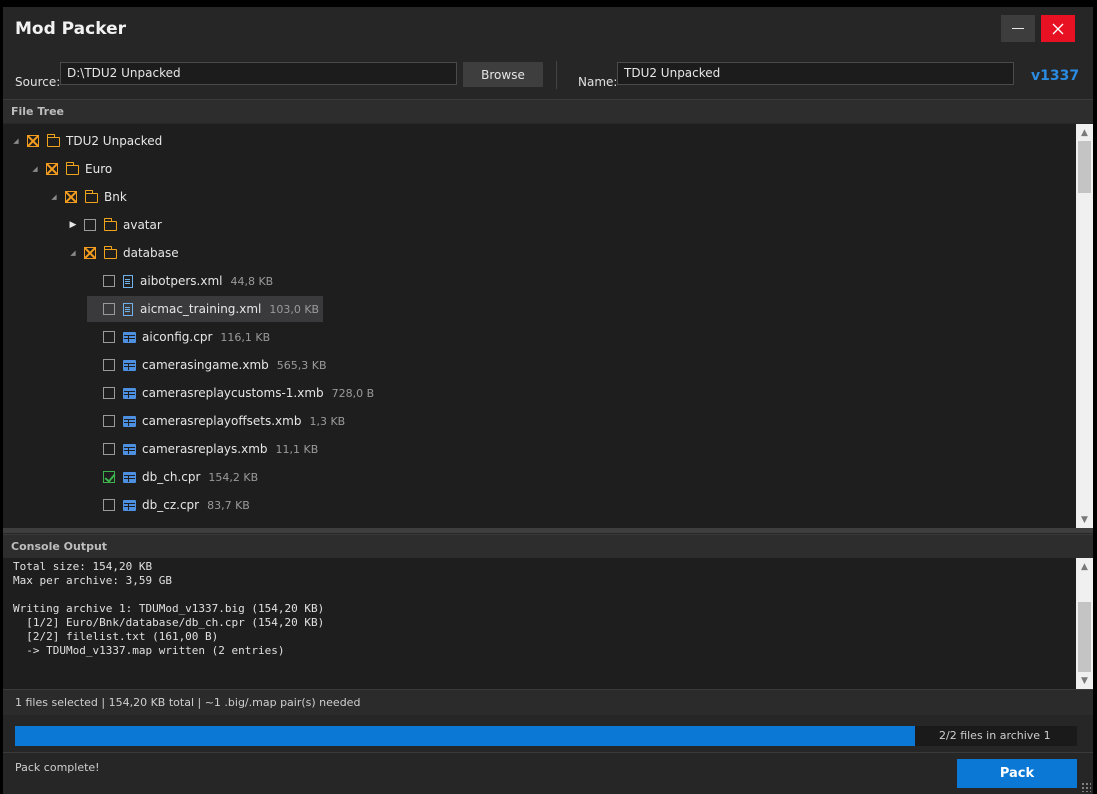 The width and height of the screenshot is (1097, 794). Describe the element at coordinates (503, 74) in the screenshot. I see `browse-button: Browse` at that location.